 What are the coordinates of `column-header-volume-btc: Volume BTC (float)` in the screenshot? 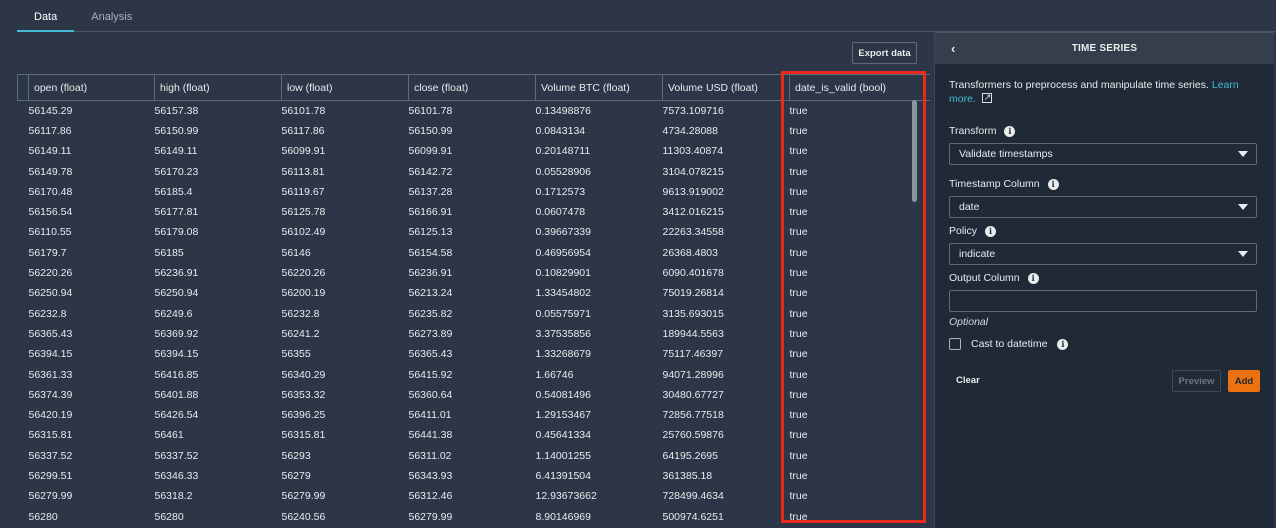 It's located at (599, 87).